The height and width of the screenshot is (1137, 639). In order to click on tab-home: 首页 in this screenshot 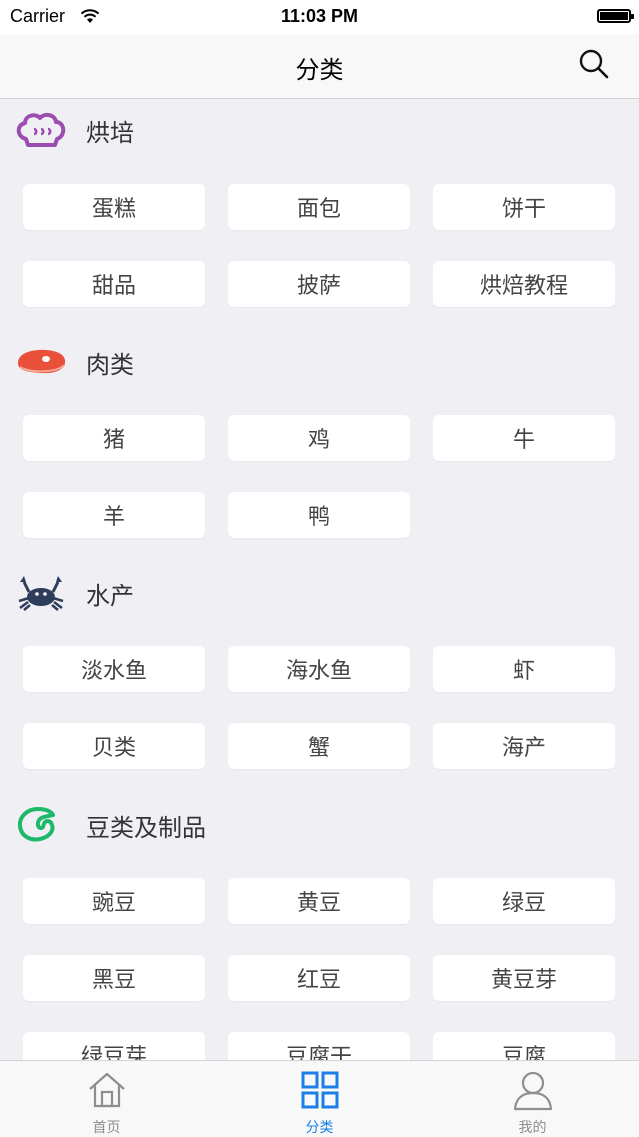, I will do `click(106, 1099)`.